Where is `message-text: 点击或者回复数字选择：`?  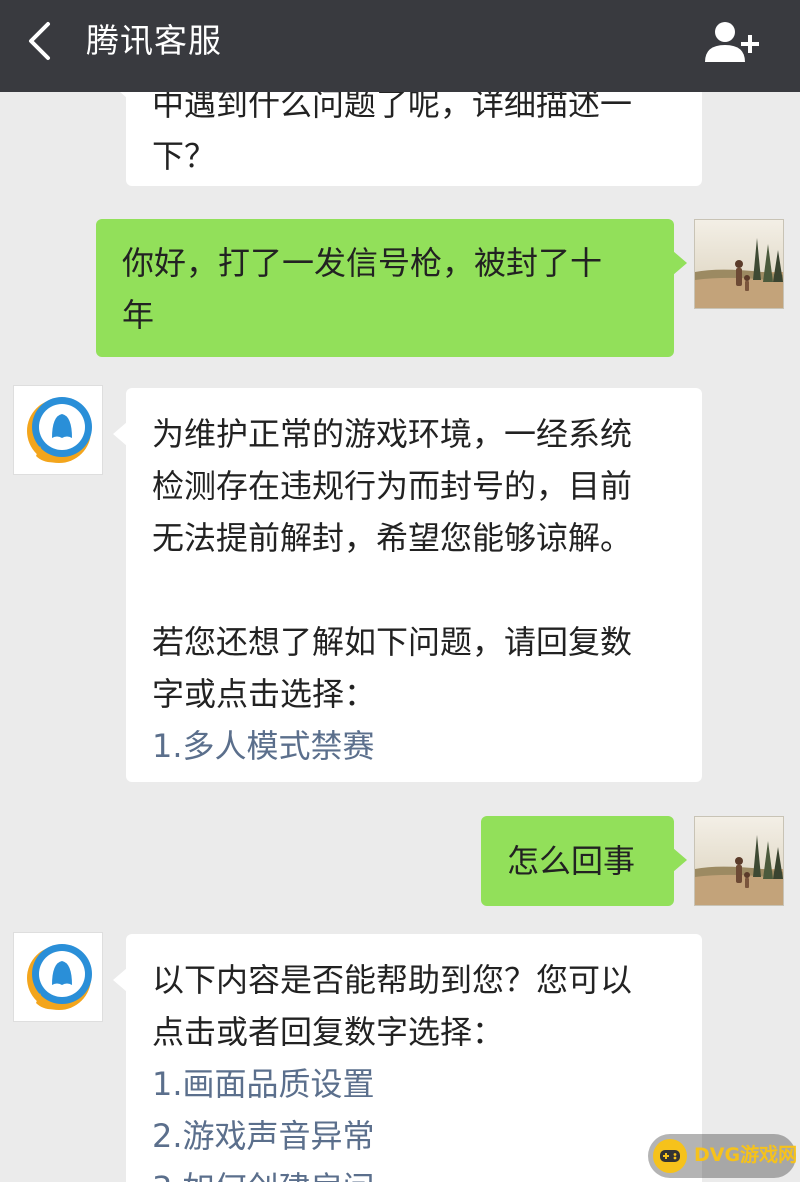 message-text: 点击或者回复数字选择： is located at coordinates (328, 1032).